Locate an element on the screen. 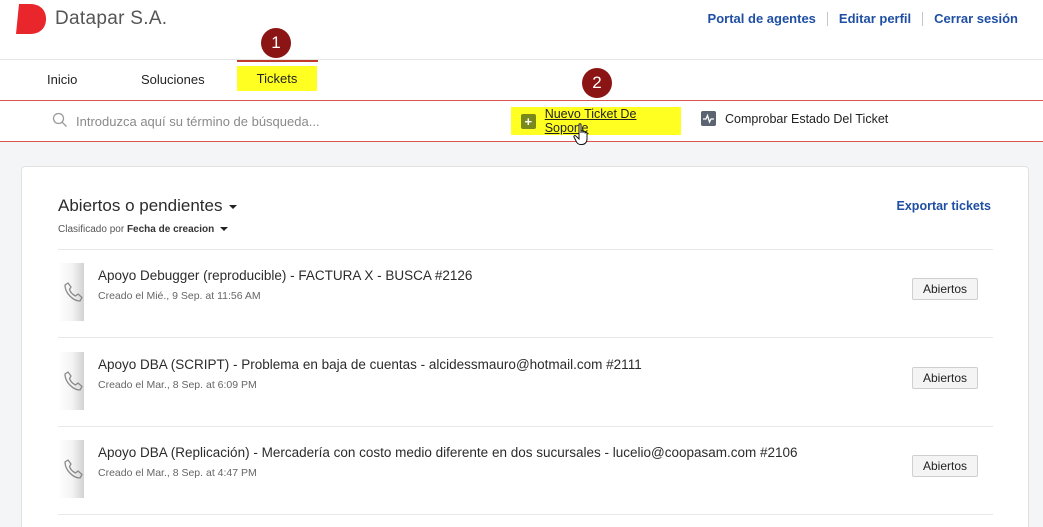  step-badge-2: 2 is located at coordinates (597, 83).